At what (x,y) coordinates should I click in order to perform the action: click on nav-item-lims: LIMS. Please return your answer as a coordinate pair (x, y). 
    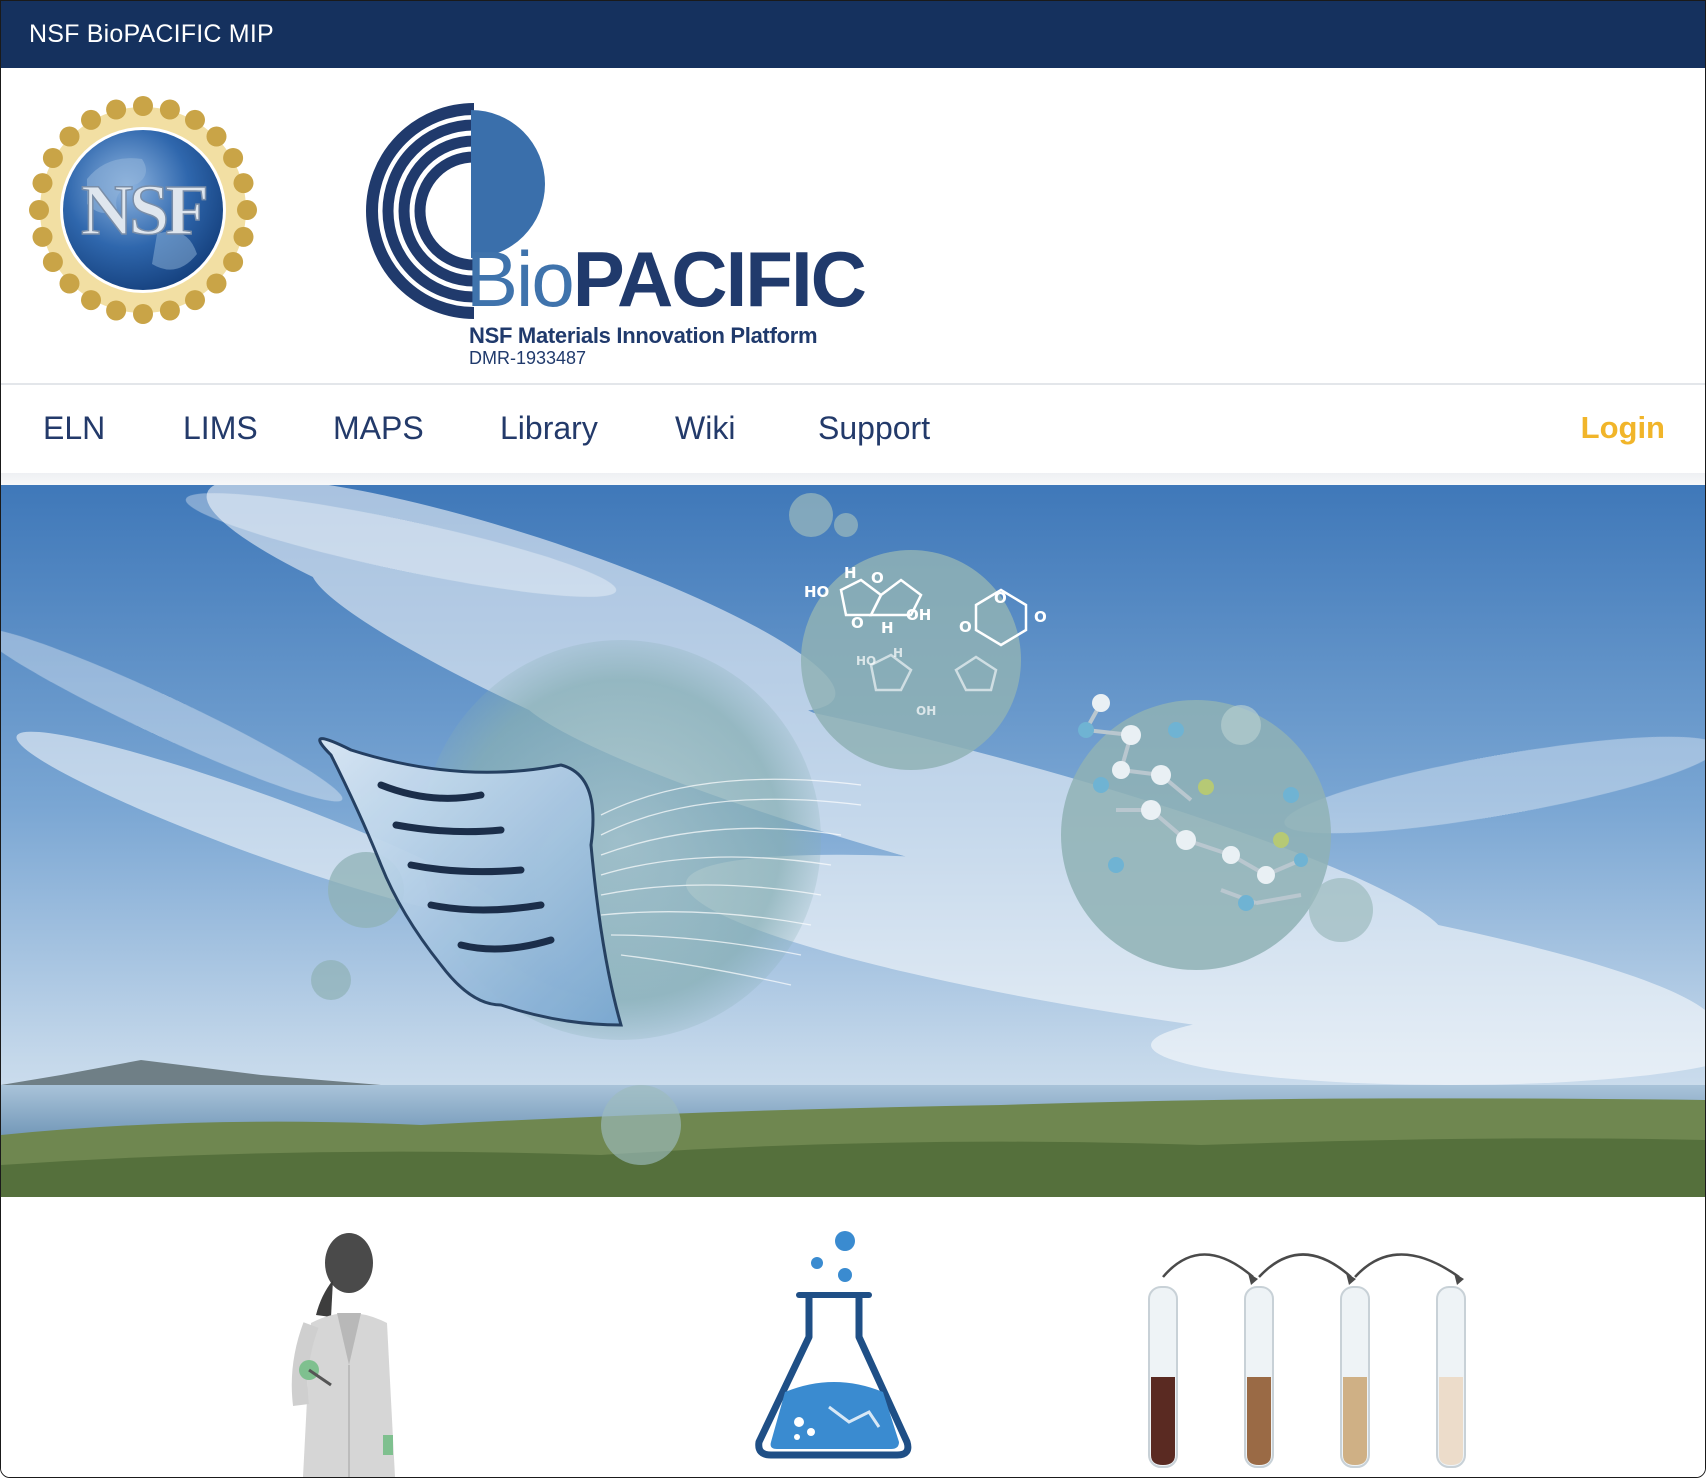
    Looking at the image, I should click on (220, 428).